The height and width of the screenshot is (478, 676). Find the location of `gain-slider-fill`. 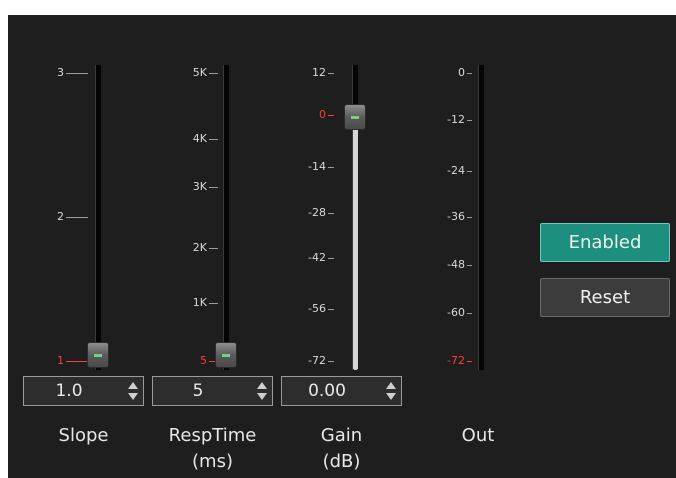

gain-slider-fill is located at coordinates (355, 242).